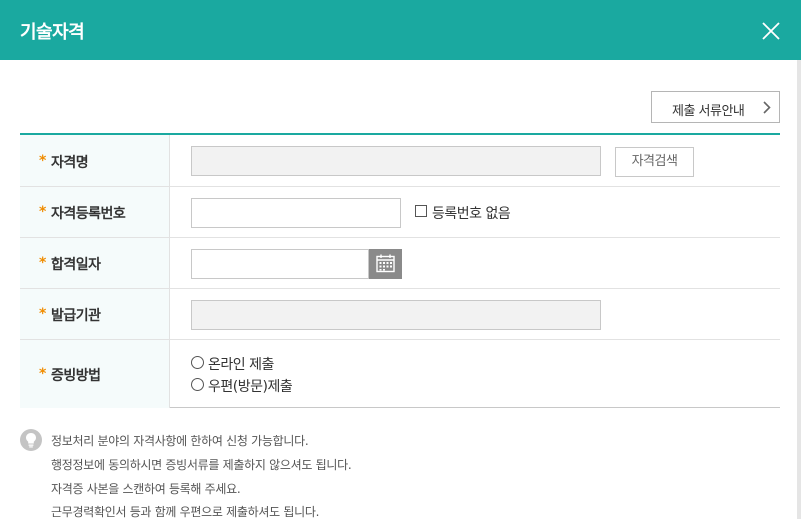 This screenshot has height=519, width=801. I want to click on row-header: * 자격등록번호, so click(95, 212).